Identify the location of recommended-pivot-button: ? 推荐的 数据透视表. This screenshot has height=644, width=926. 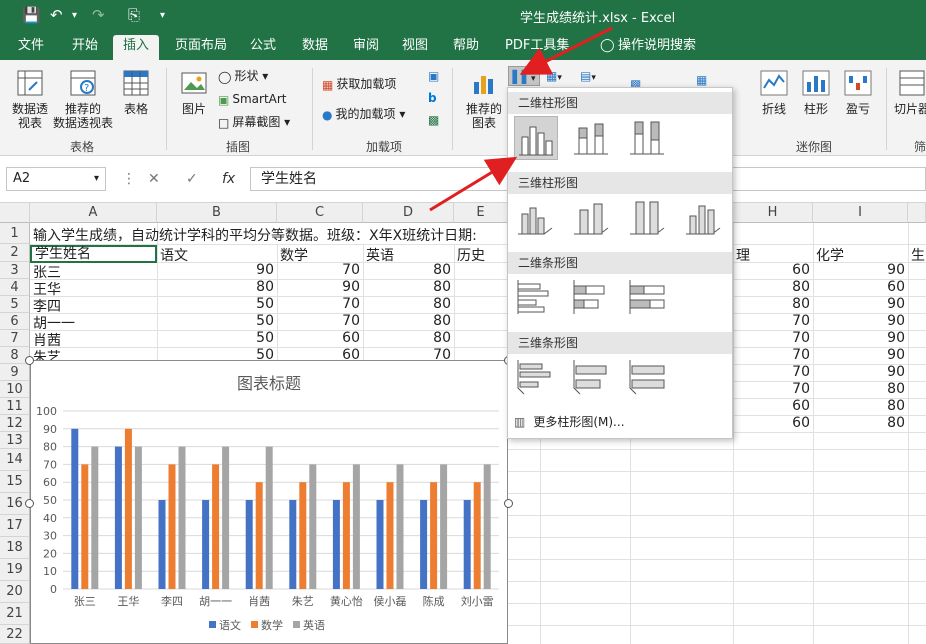
(83, 99).